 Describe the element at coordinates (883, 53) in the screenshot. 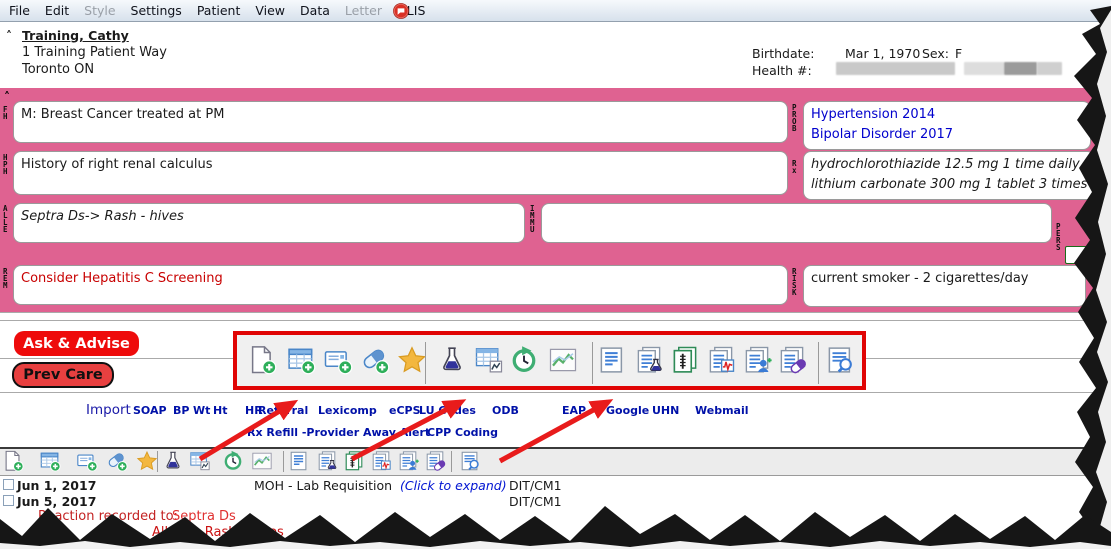

I see `birthdate-value: Mar 1, 1970` at that location.